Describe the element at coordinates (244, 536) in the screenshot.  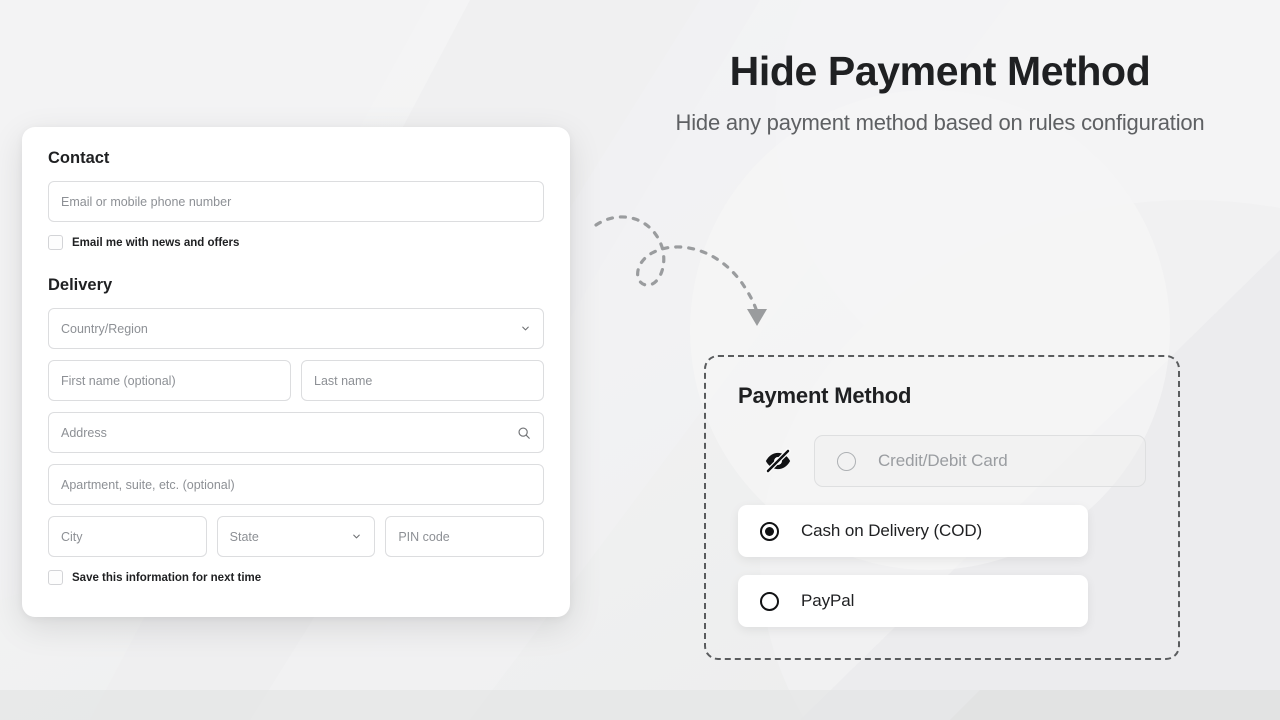
I see `state-placeholder: State` at that location.